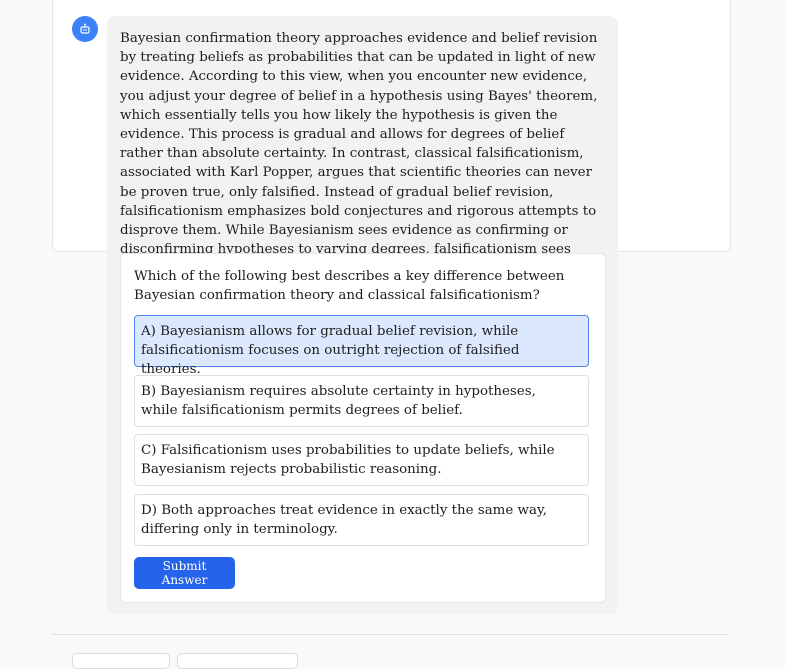 This screenshot has width=785, height=669. I want to click on submit-answer-button: Submit Answer, so click(184, 573).